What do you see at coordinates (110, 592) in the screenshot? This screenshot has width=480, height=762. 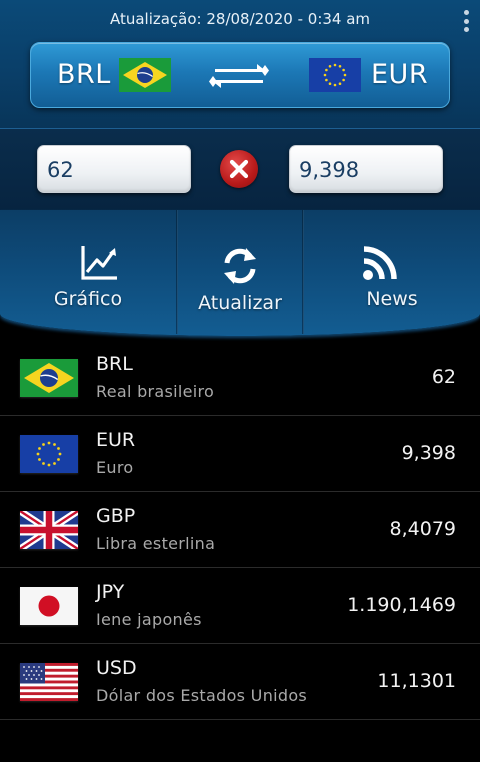 I see `currency-code: JPY` at bounding box center [110, 592].